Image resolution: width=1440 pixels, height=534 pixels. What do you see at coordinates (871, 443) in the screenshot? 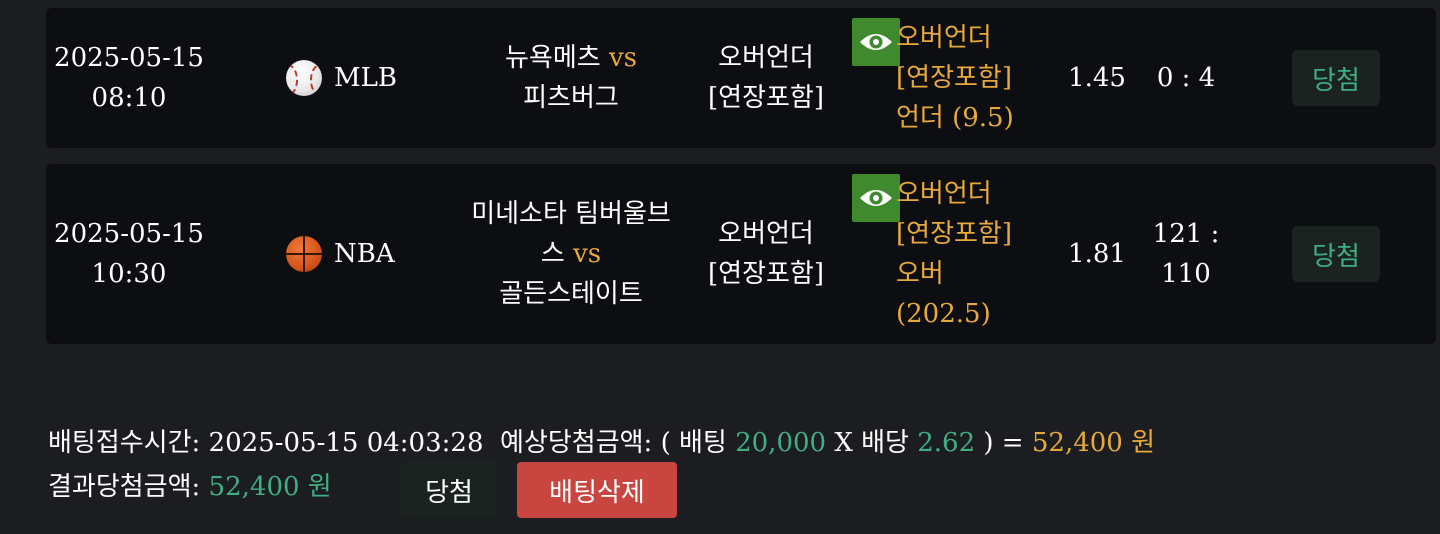
I see `x-odds-label: X 배당` at bounding box center [871, 443].